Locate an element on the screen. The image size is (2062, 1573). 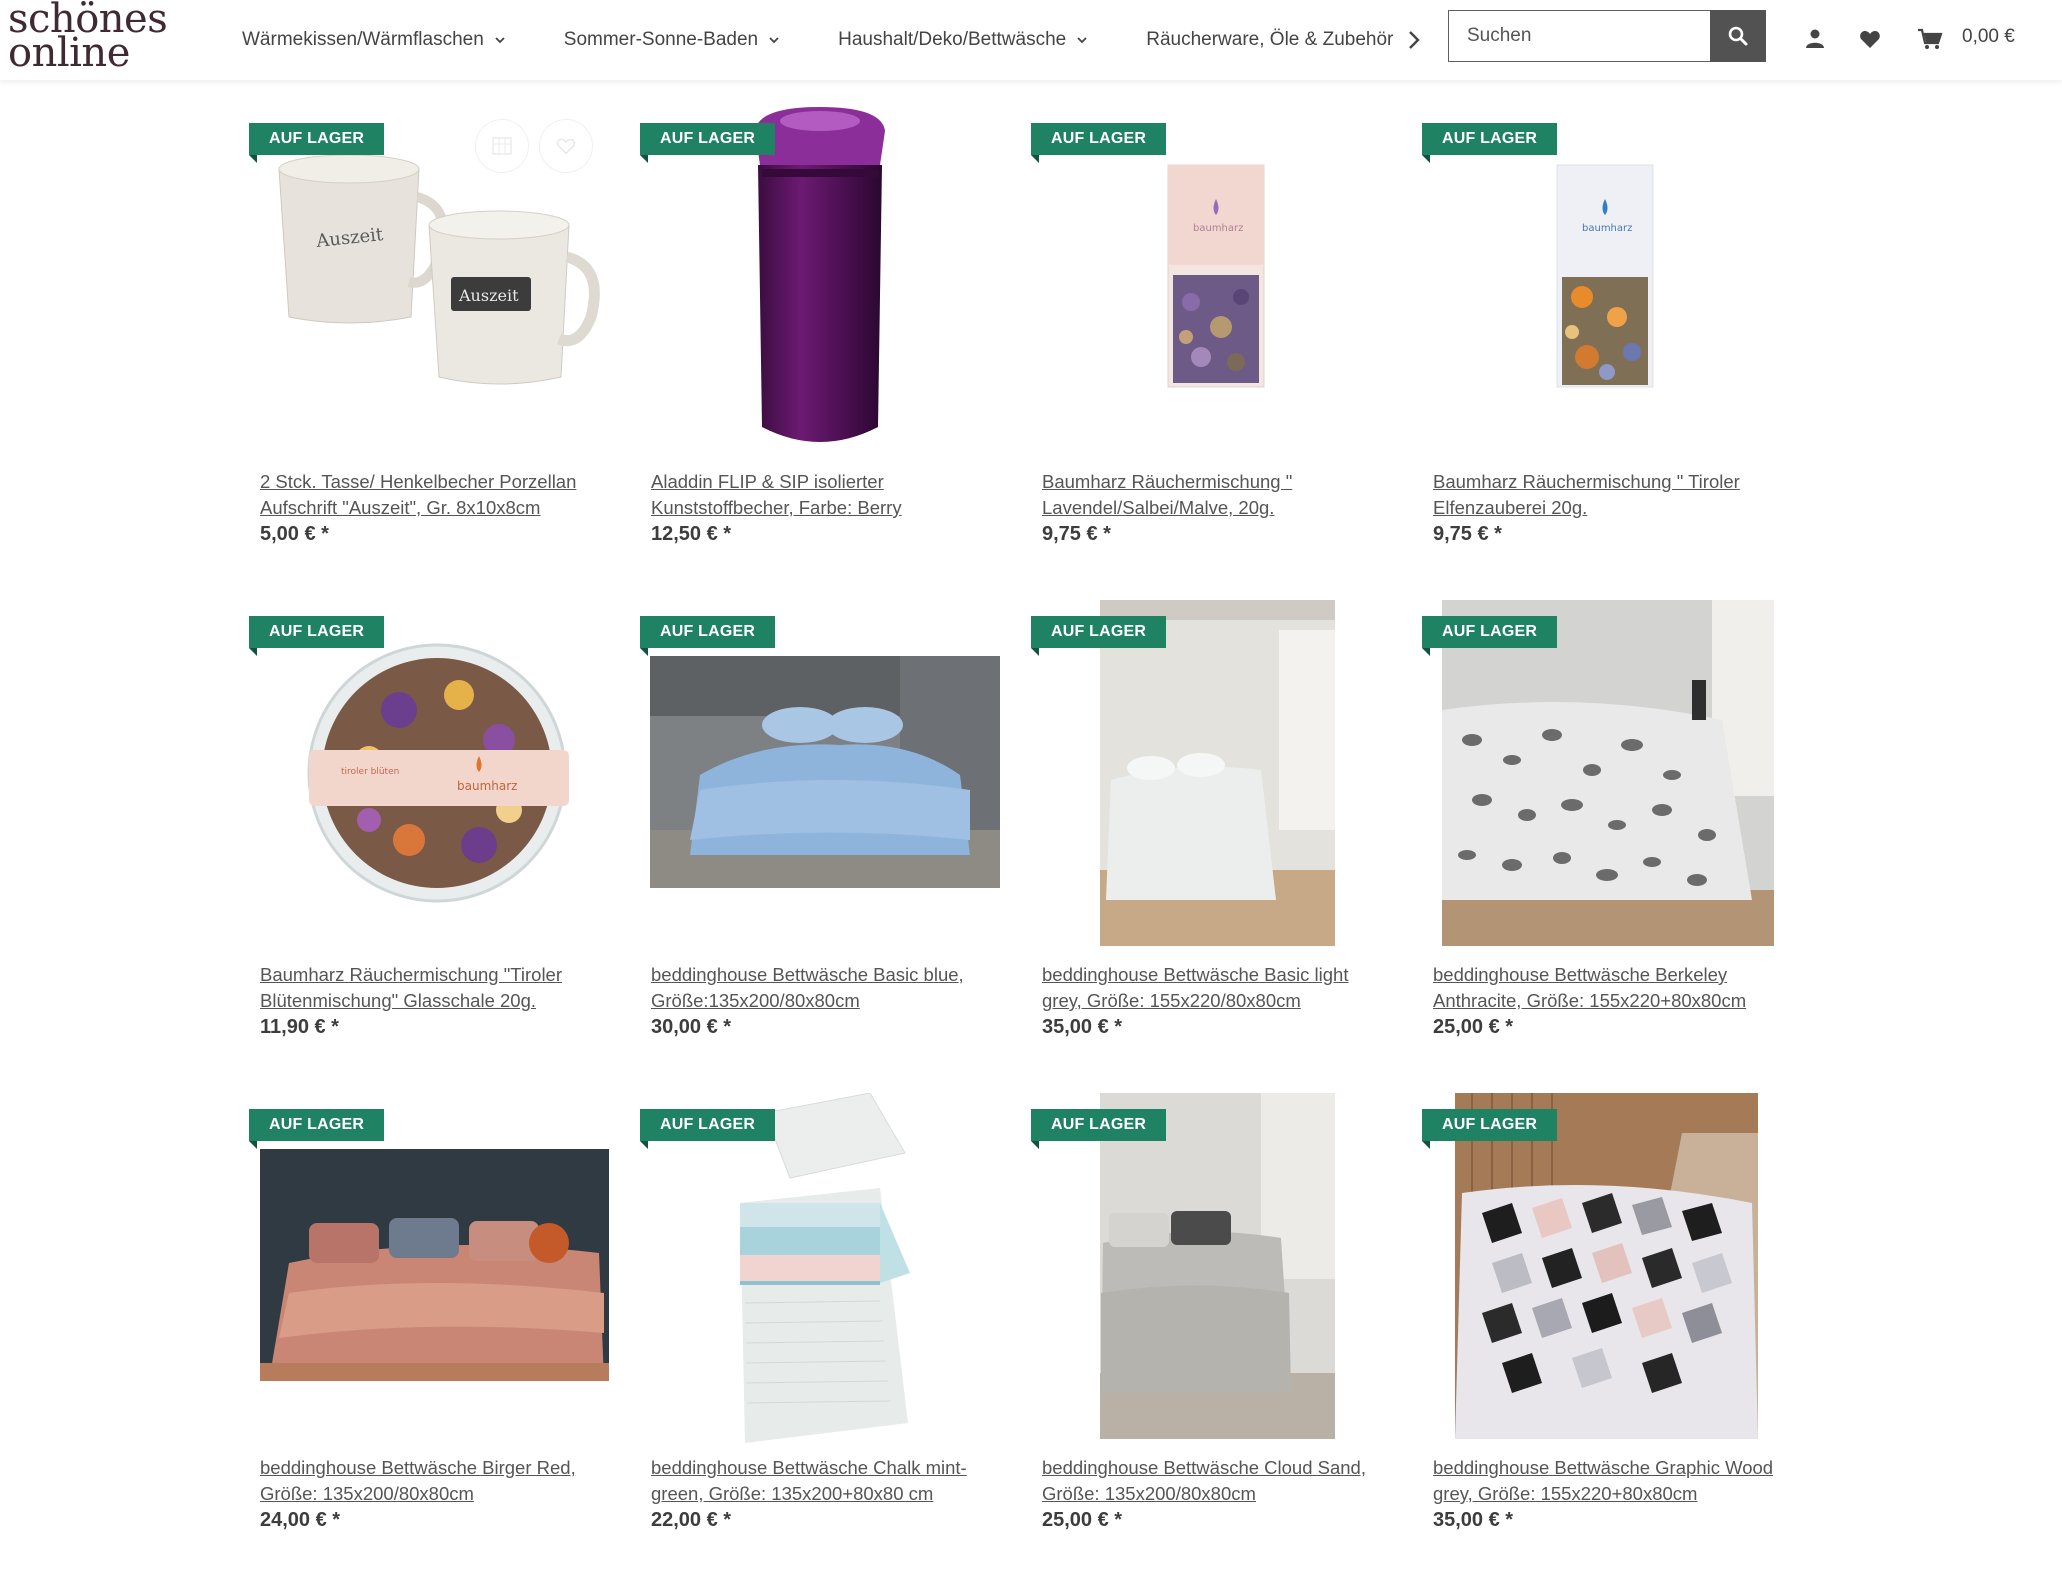
wishlist-button is located at coordinates (566, 146).